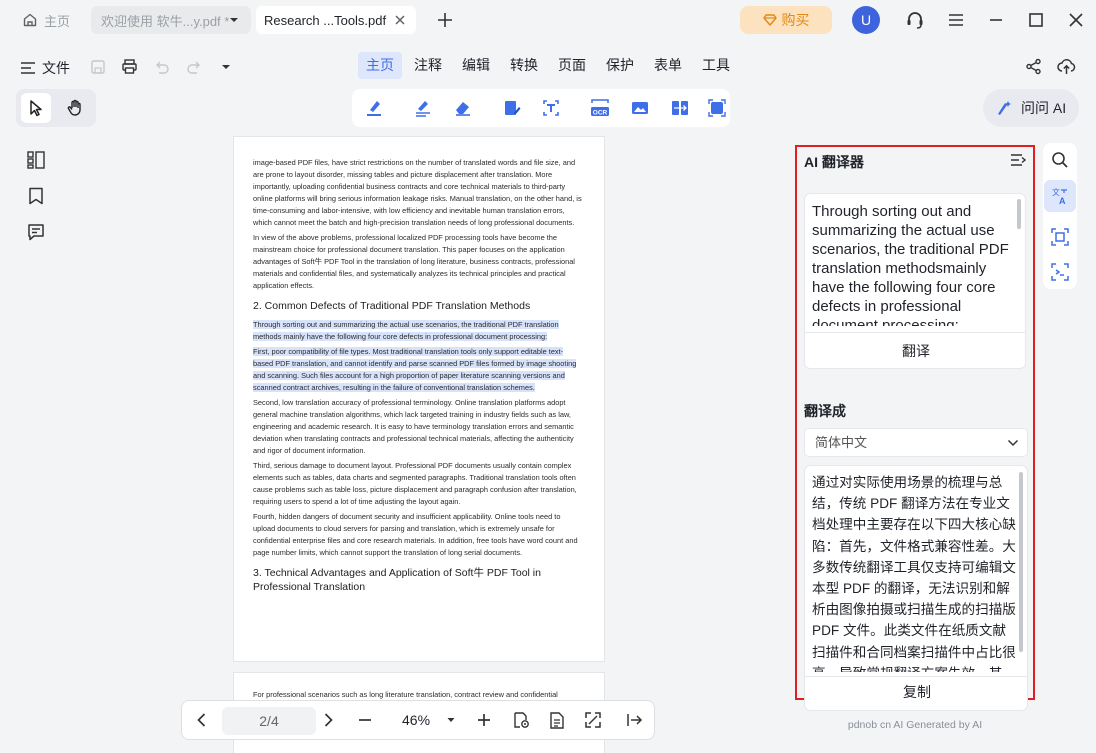  Describe the element at coordinates (202, 720) in the screenshot. I see `prev-page-icon` at that location.